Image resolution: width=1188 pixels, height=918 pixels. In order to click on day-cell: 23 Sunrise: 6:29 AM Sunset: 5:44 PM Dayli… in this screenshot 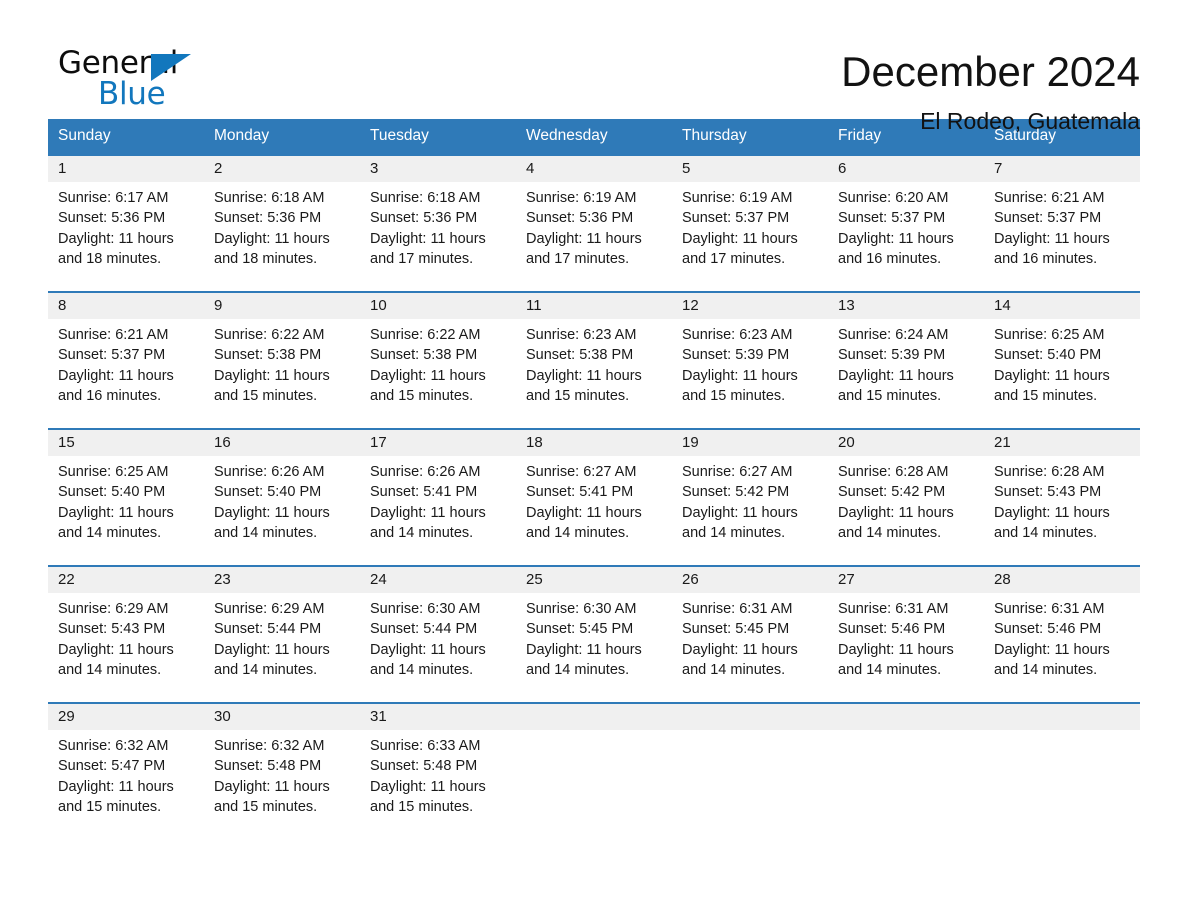, I will do `click(282, 634)`.